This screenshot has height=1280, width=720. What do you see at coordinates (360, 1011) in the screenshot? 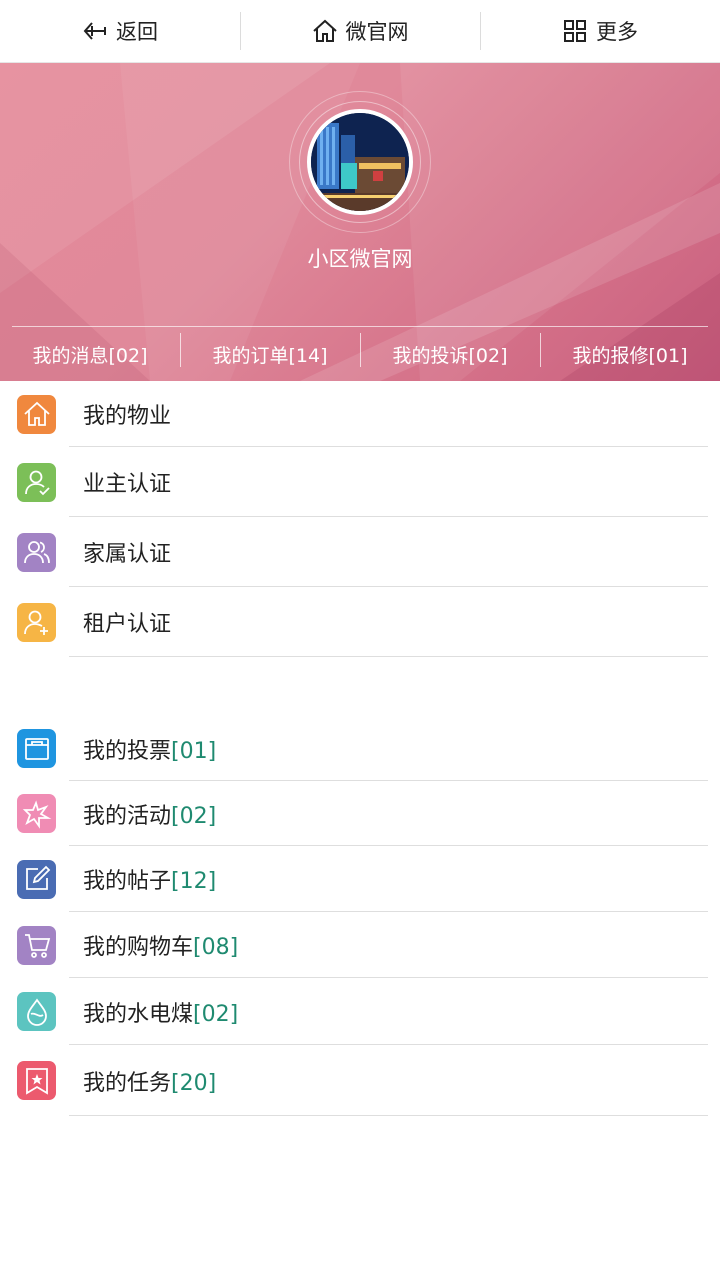
I see `menu-item-my-utilities: 我的水电煤[02]` at bounding box center [360, 1011].